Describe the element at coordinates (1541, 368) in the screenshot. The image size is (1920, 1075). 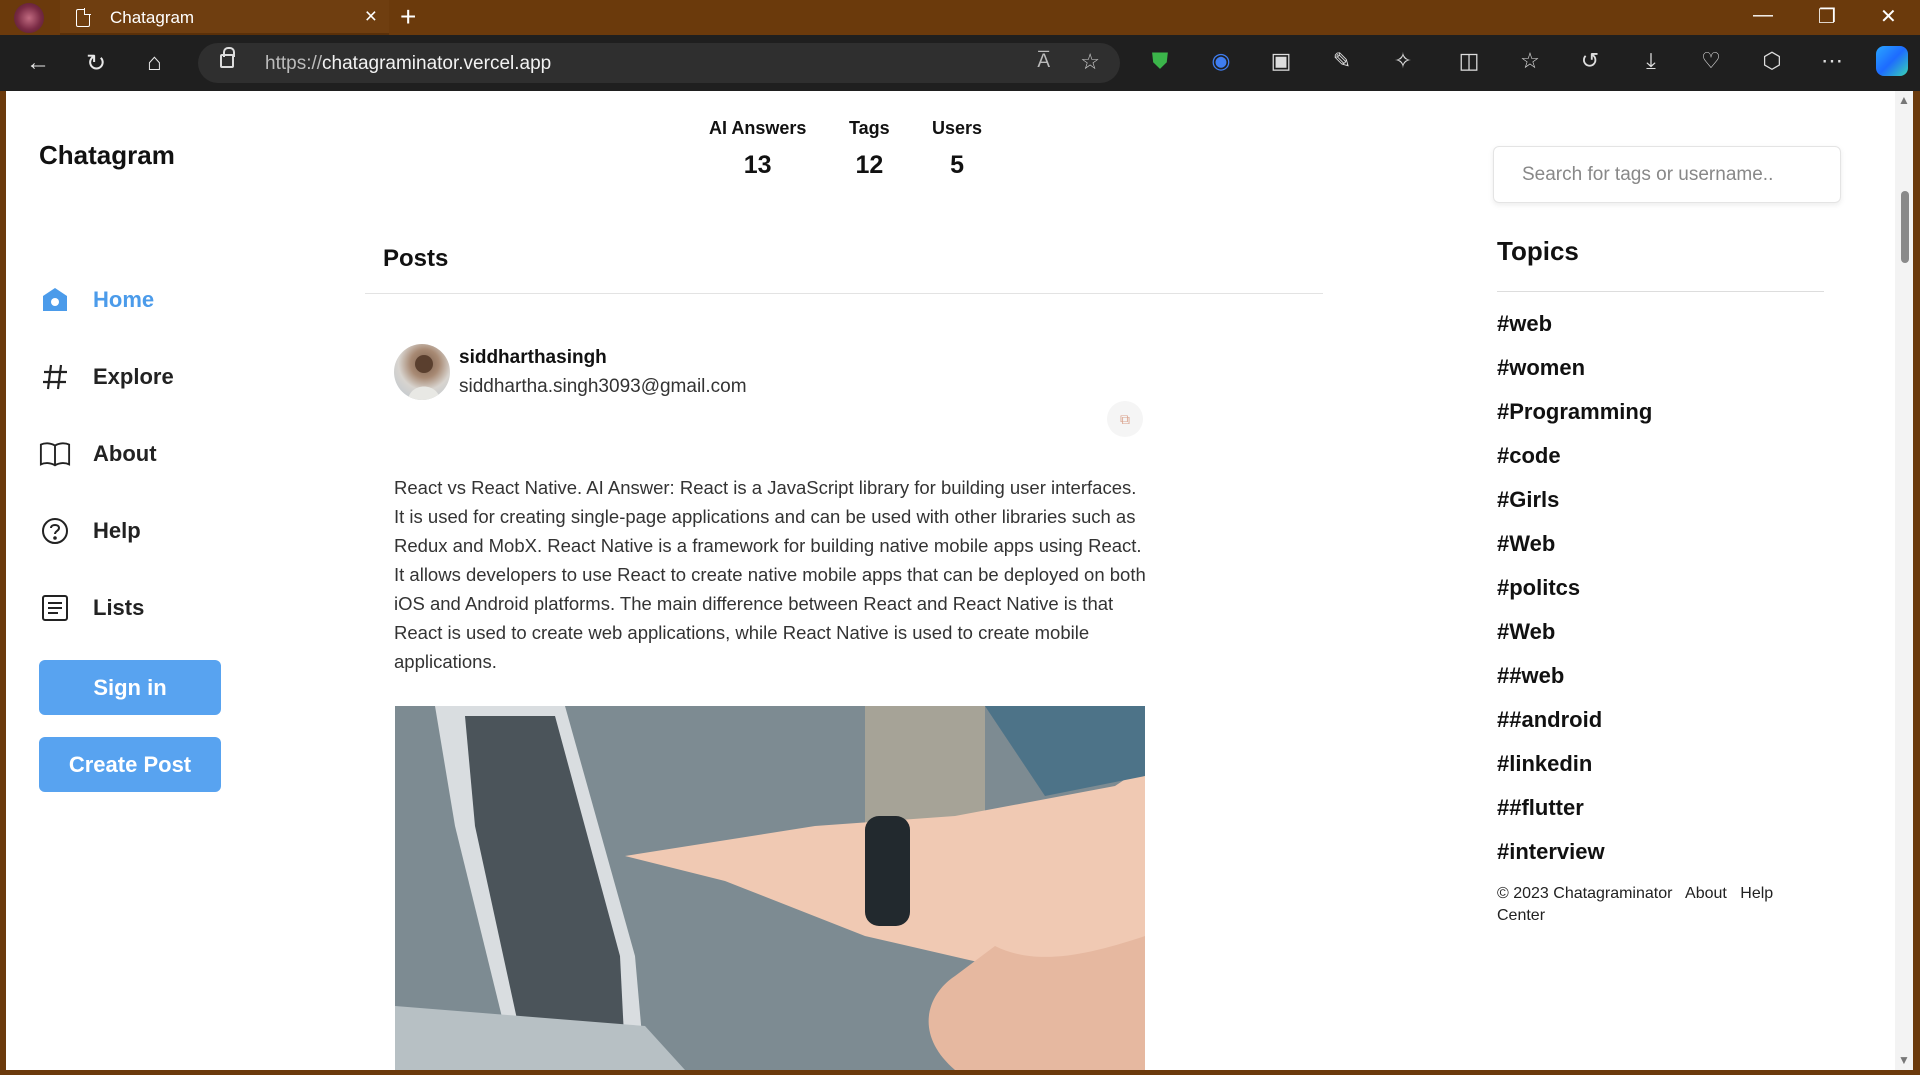
I see `topic-link: #women` at that location.